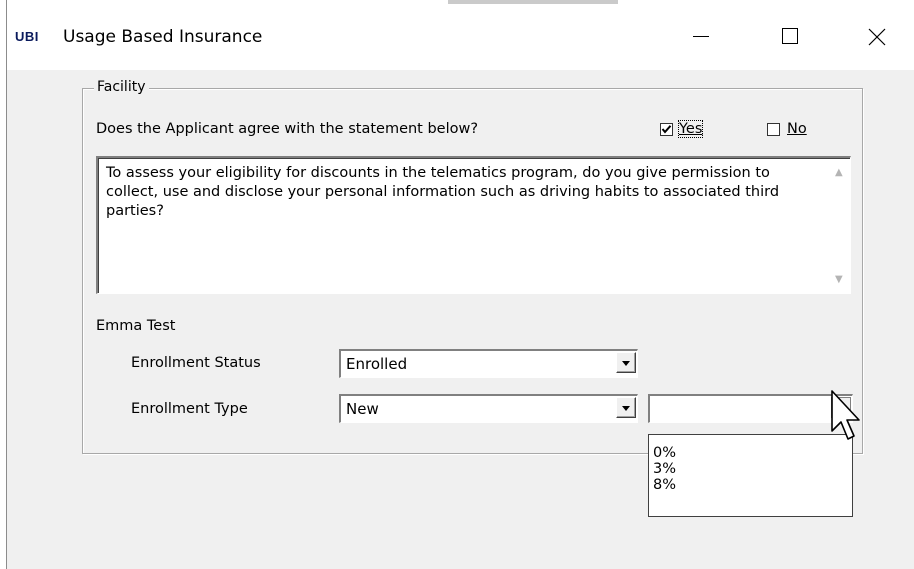  Describe the element at coordinates (377, 364) in the screenshot. I see `enrollment-status-value: Enrolled` at that location.